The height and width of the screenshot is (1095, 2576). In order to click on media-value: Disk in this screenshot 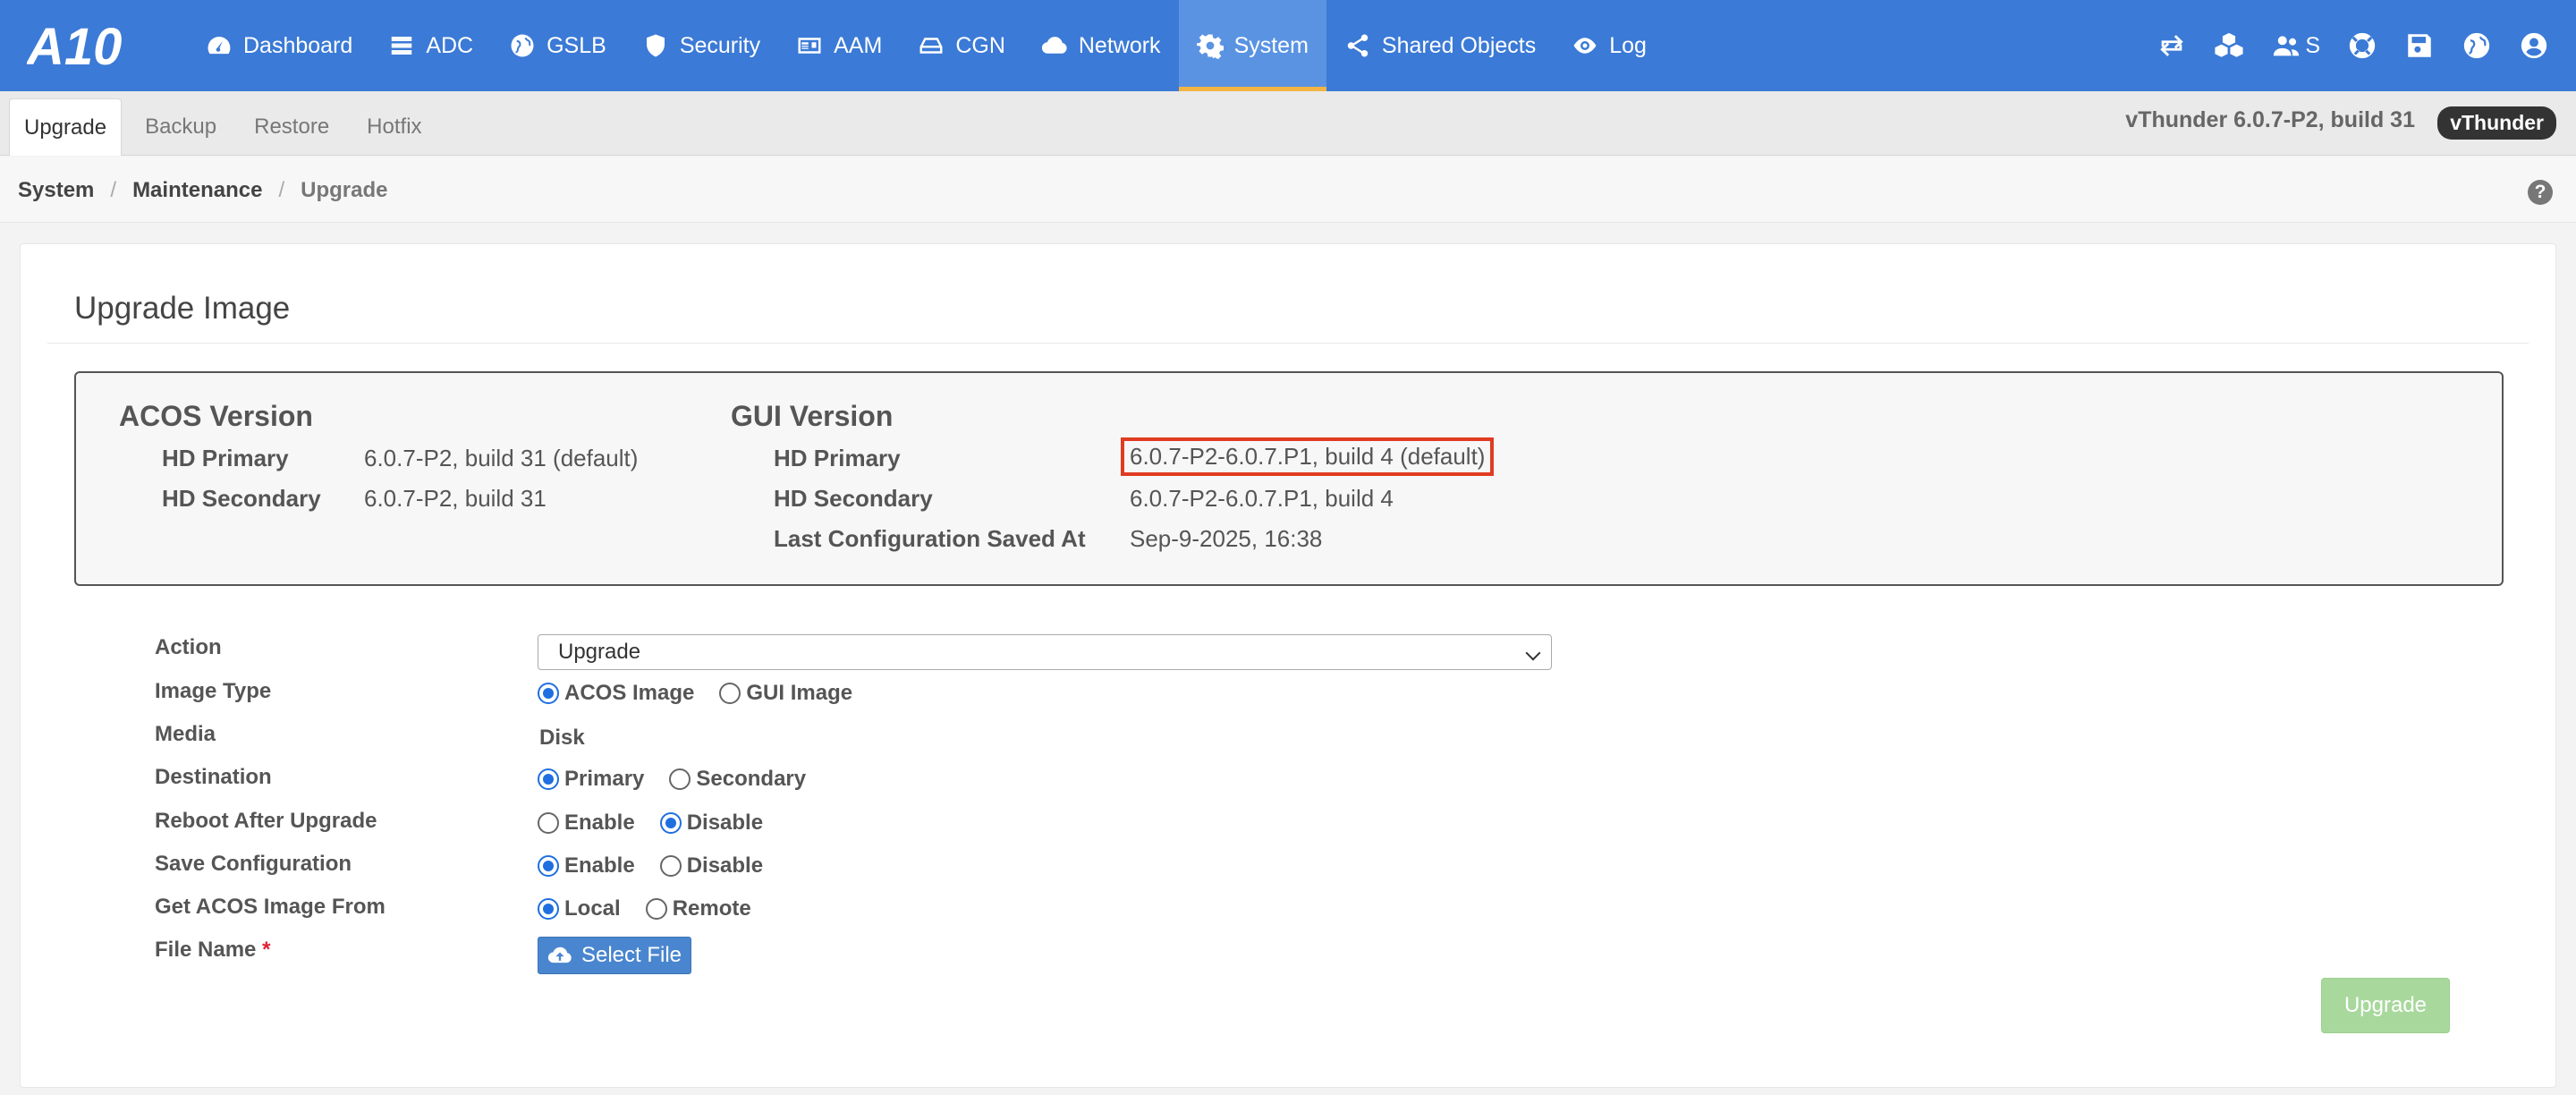, I will do `click(562, 738)`.